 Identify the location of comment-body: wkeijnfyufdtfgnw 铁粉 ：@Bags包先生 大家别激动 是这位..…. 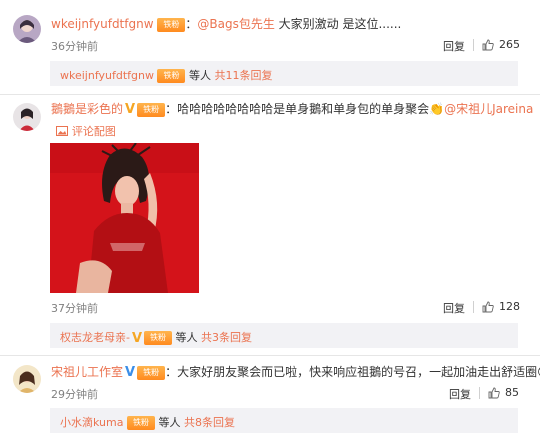
(226, 23).